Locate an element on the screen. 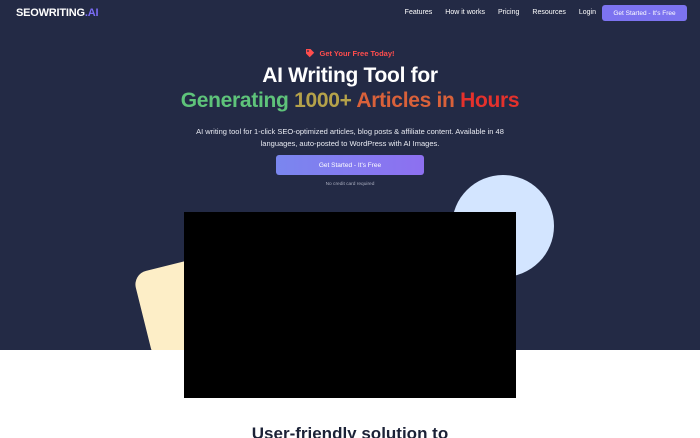  hero-title-line1: AI Writing Tool for is located at coordinates (350, 75).